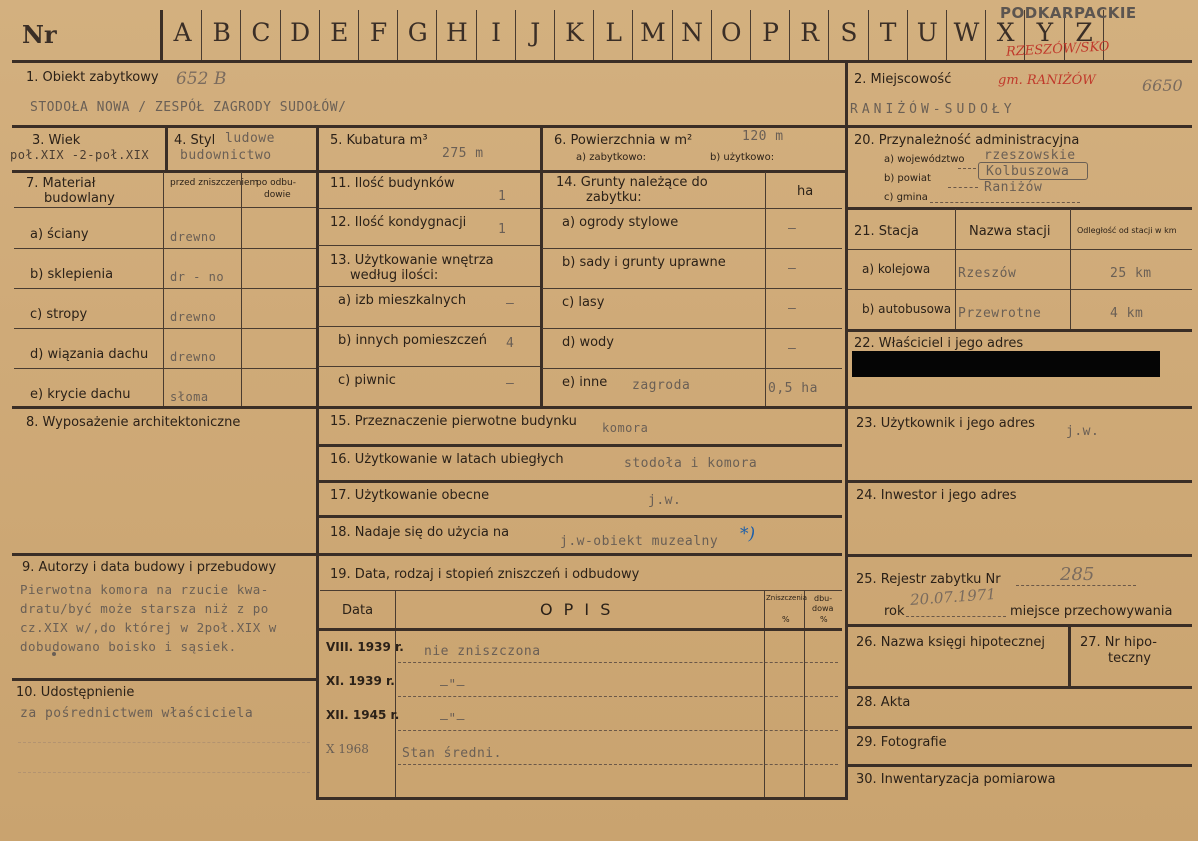  Describe the element at coordinates (447, 459) in the screenshot. I see `f16-label: 16. Użytkowanie w latach ubiegłych` at that location.